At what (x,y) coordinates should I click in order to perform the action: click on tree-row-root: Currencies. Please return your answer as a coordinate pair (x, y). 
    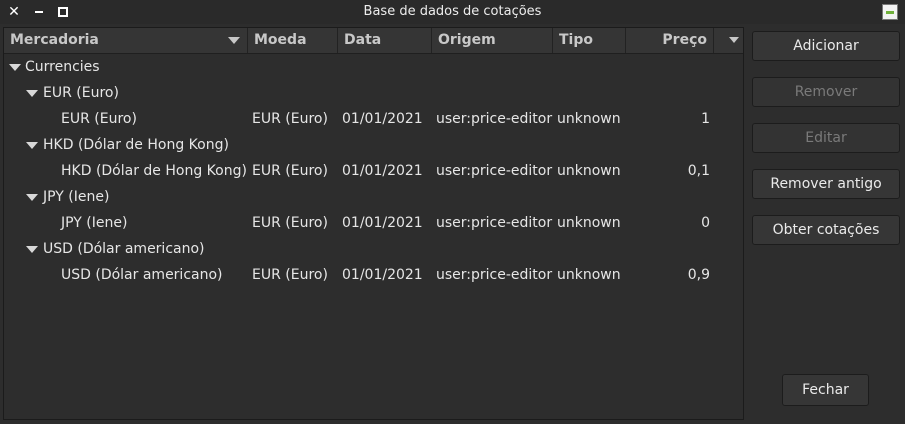
    Looking at the image, I should click on (373, 67).